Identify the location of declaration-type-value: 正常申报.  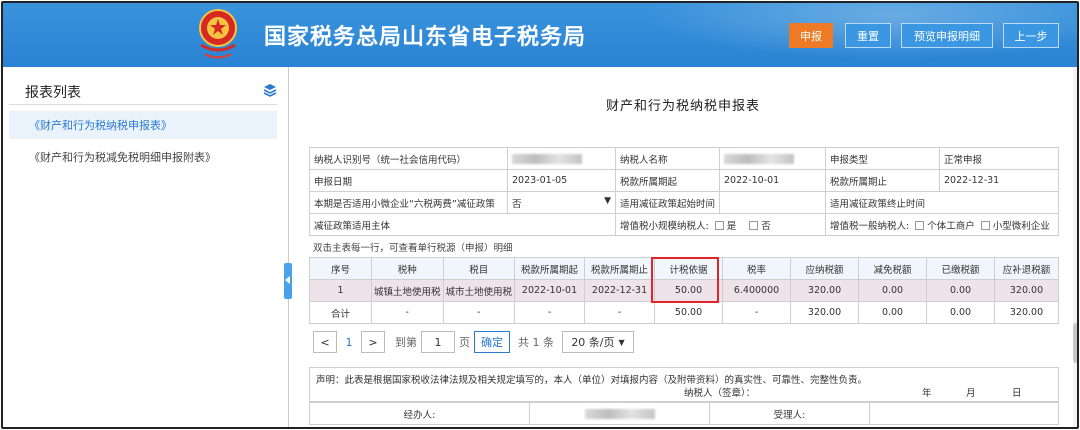
(999, 158).